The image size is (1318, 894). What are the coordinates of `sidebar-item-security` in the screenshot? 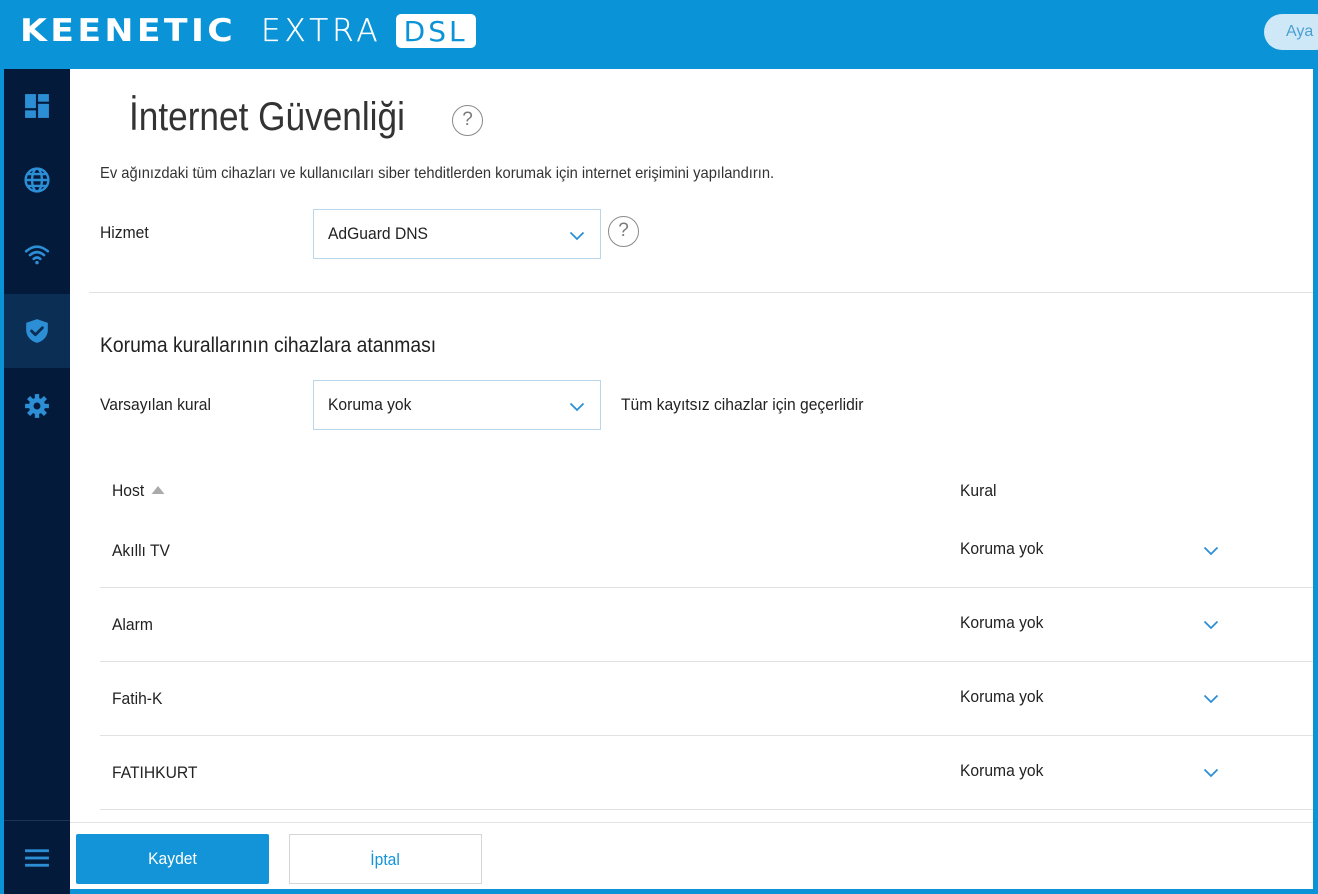 It's located at (37, 331).